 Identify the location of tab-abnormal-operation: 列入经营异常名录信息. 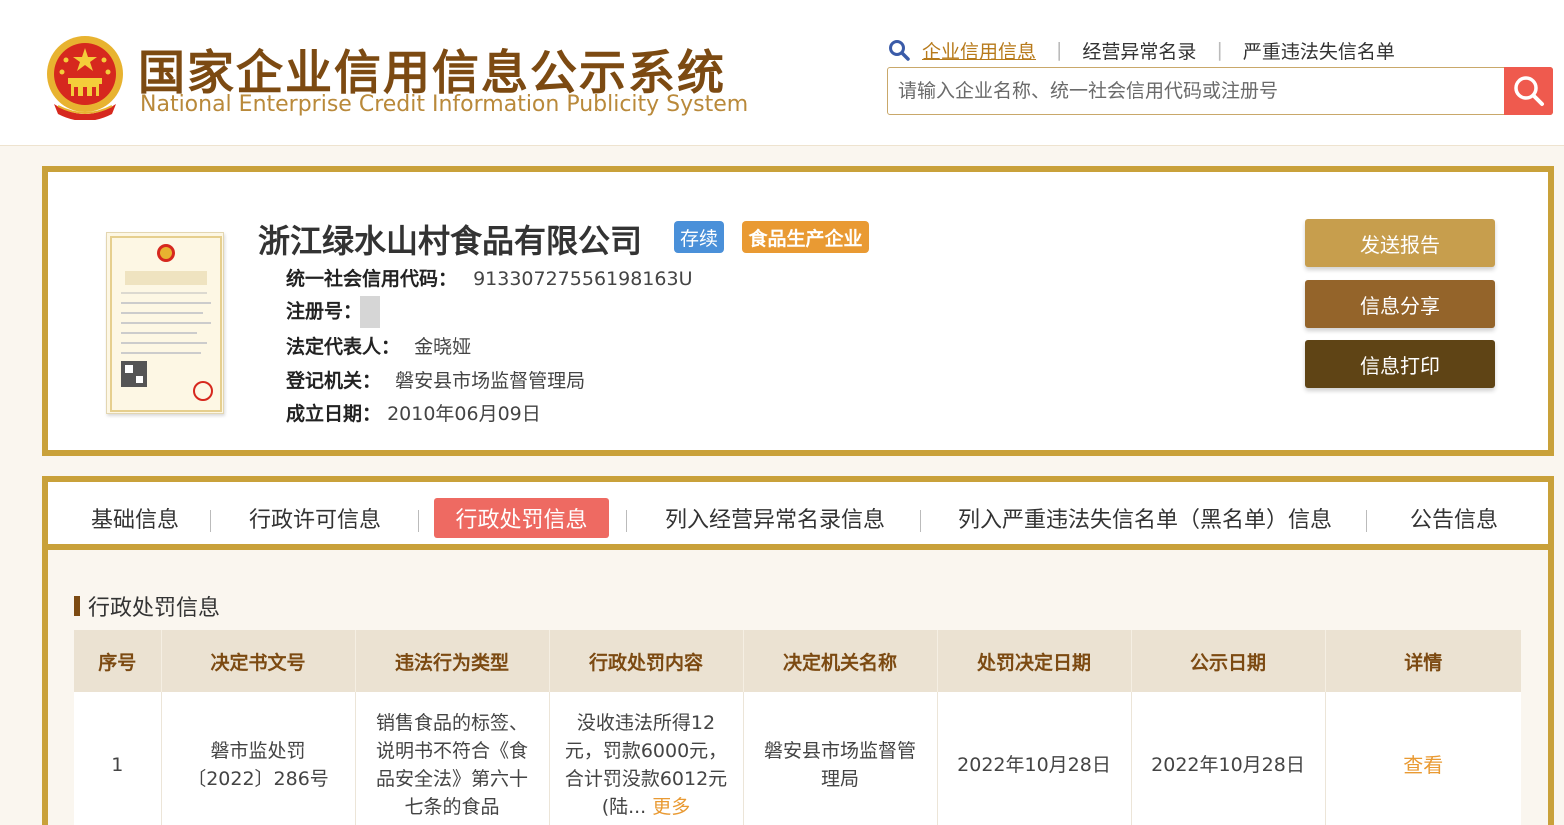
(775, 518).